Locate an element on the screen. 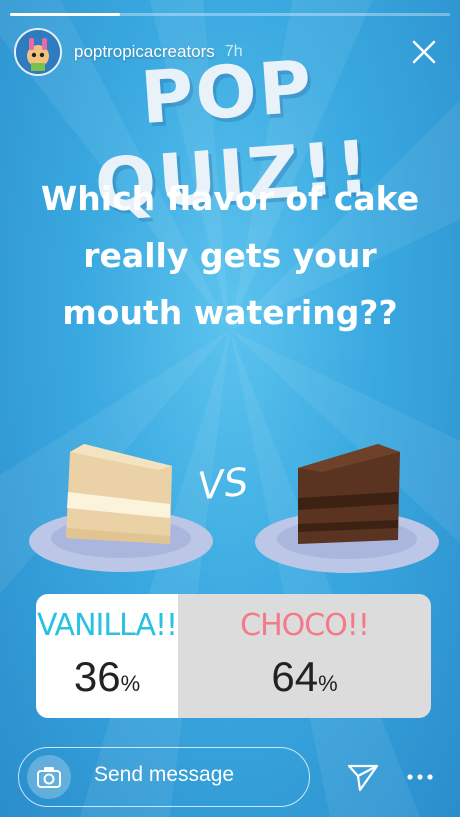 This screenshot has width=460, height=817. more-icon is located at coordinates (420, 777).